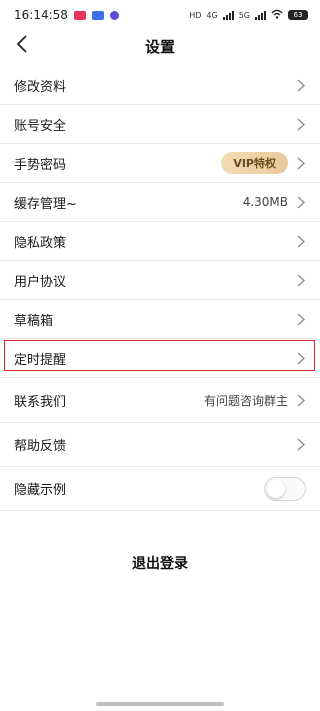 This screenshot has width=320, height=711. Describe the element at coordinates (245, 400) in the screenshot. I see `contact-value: 有问题咨询群主` at that location.